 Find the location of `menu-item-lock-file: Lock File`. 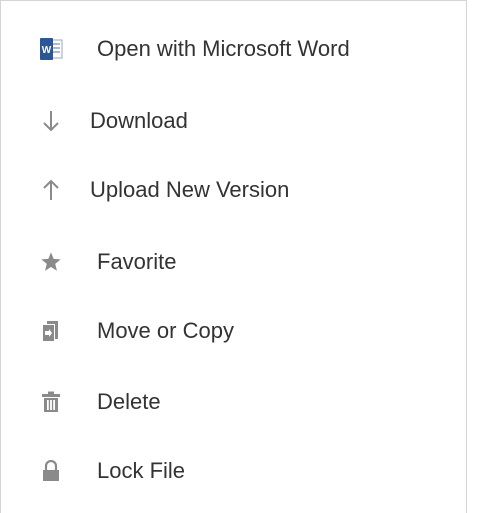

menu-item-lock-file: Lock File is located at coordinates (234, 471).